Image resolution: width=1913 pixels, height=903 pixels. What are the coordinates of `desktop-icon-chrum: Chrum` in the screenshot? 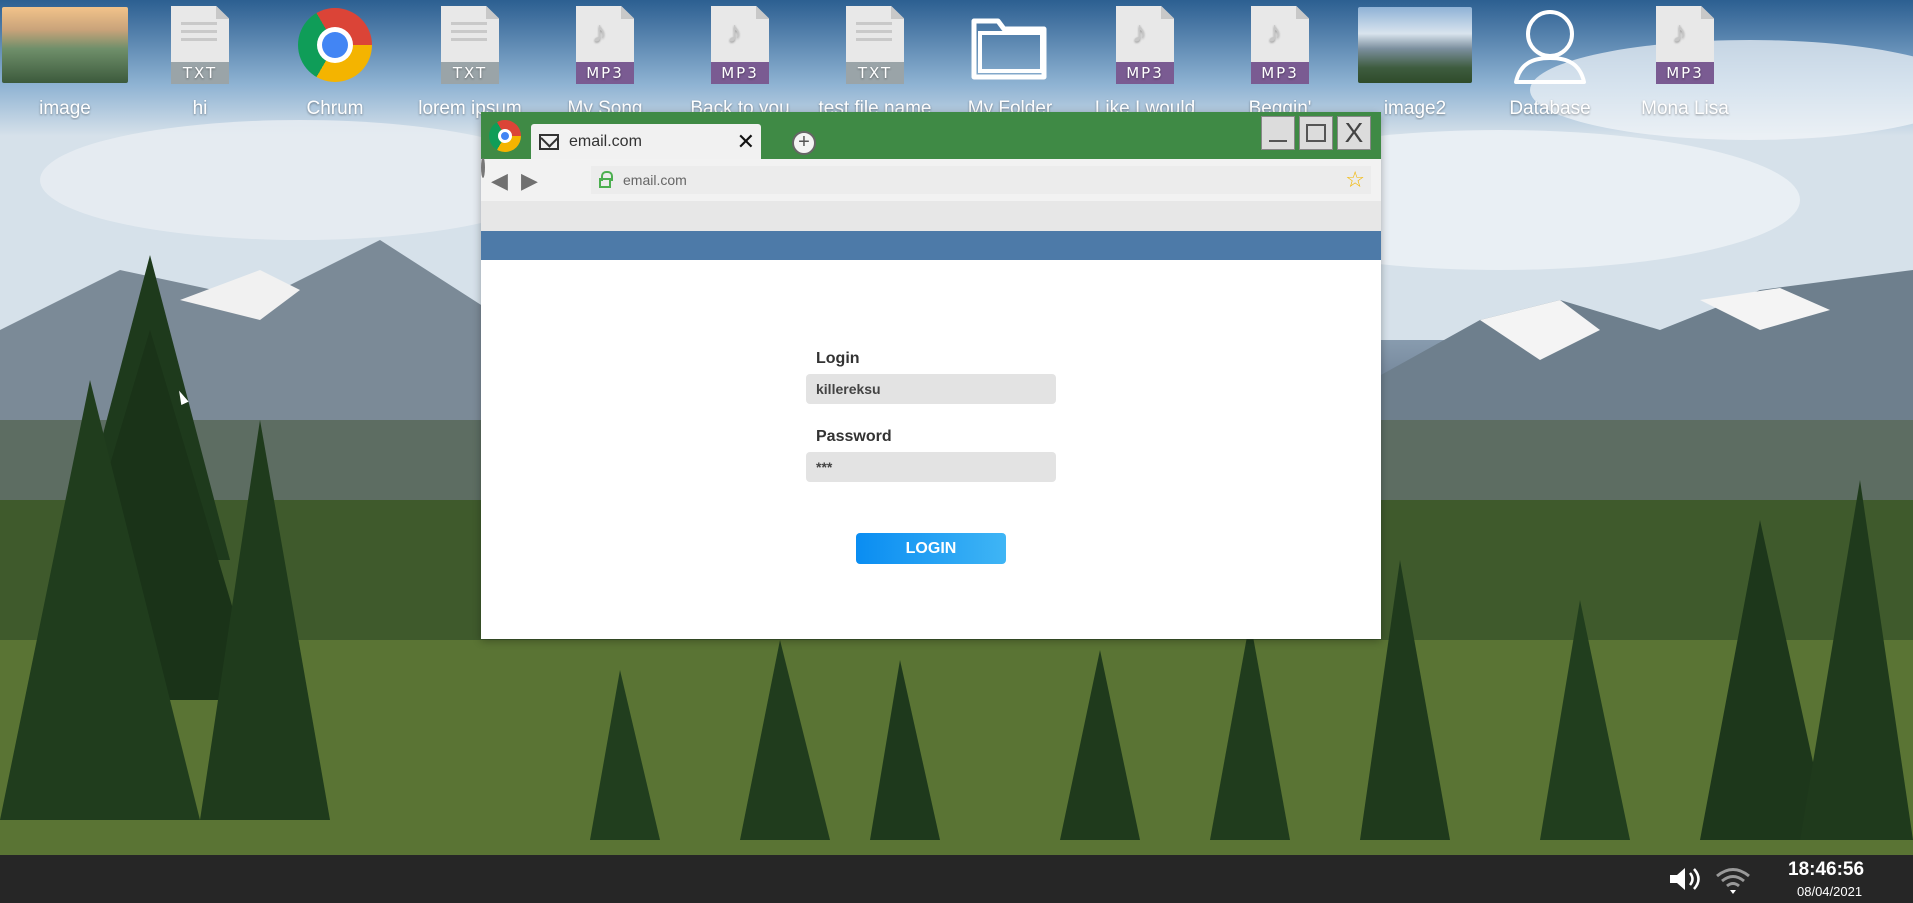 It's located at (335, 63).